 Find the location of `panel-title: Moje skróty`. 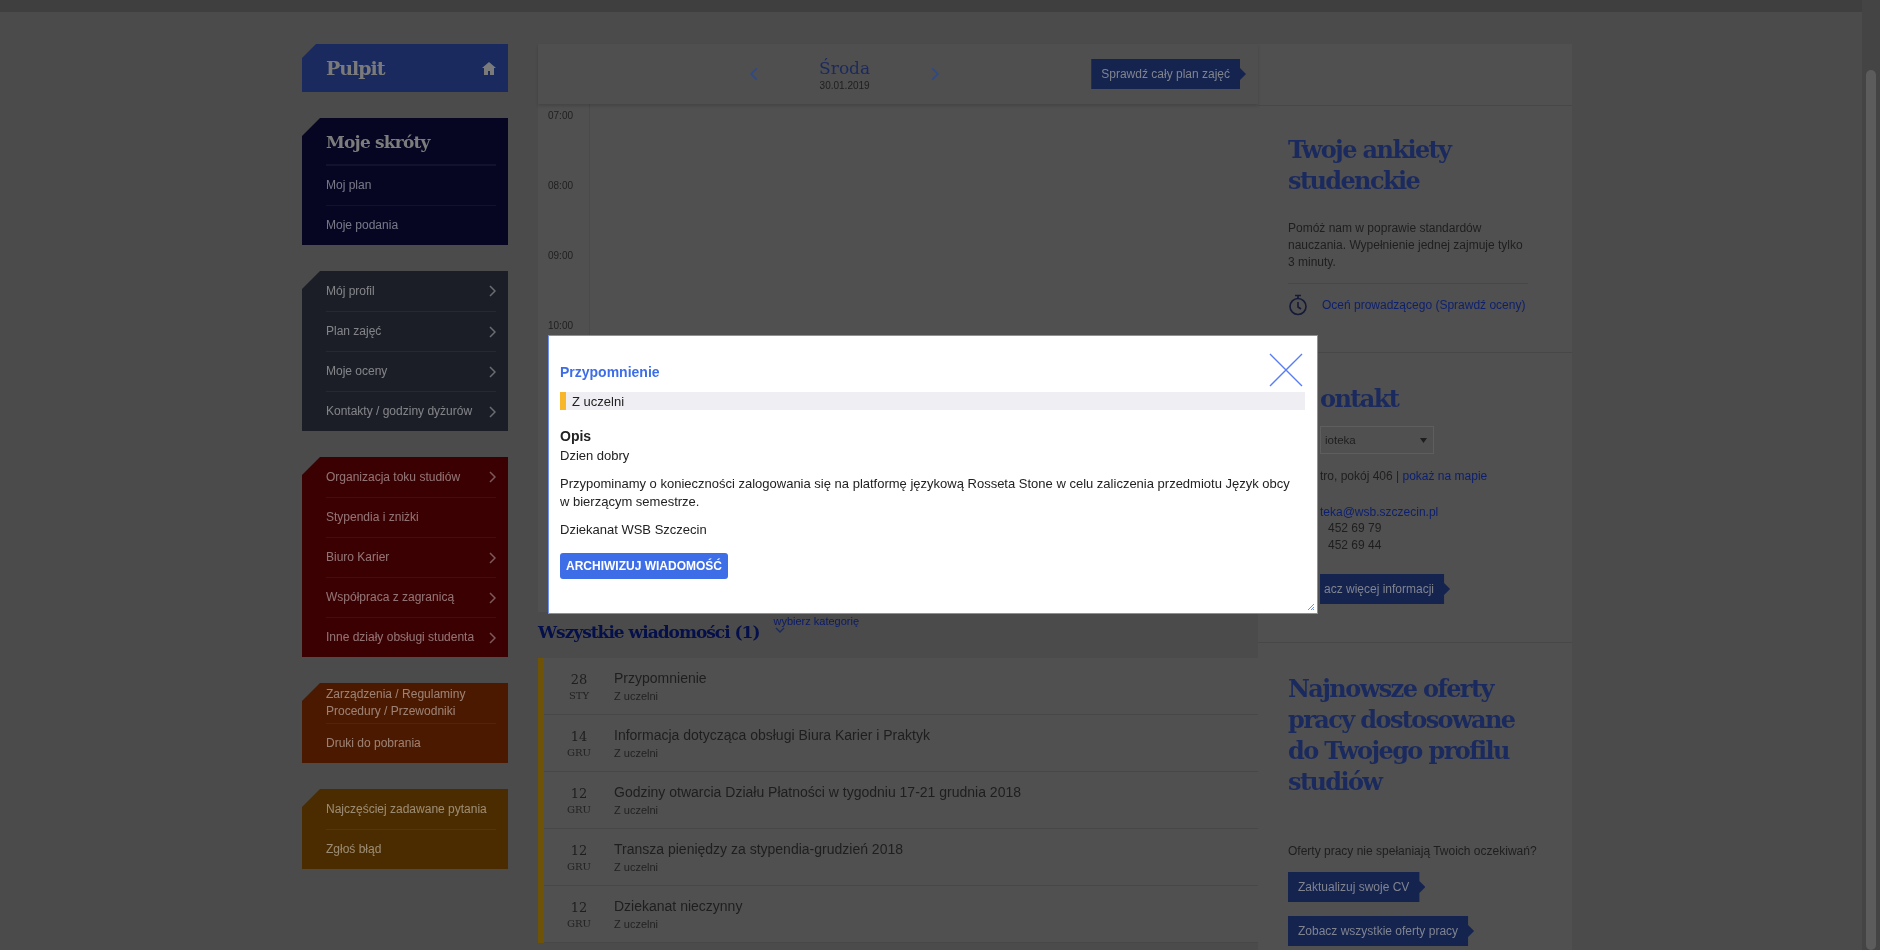

panel-title: Moje skróty is located at coordinates (411, 141).